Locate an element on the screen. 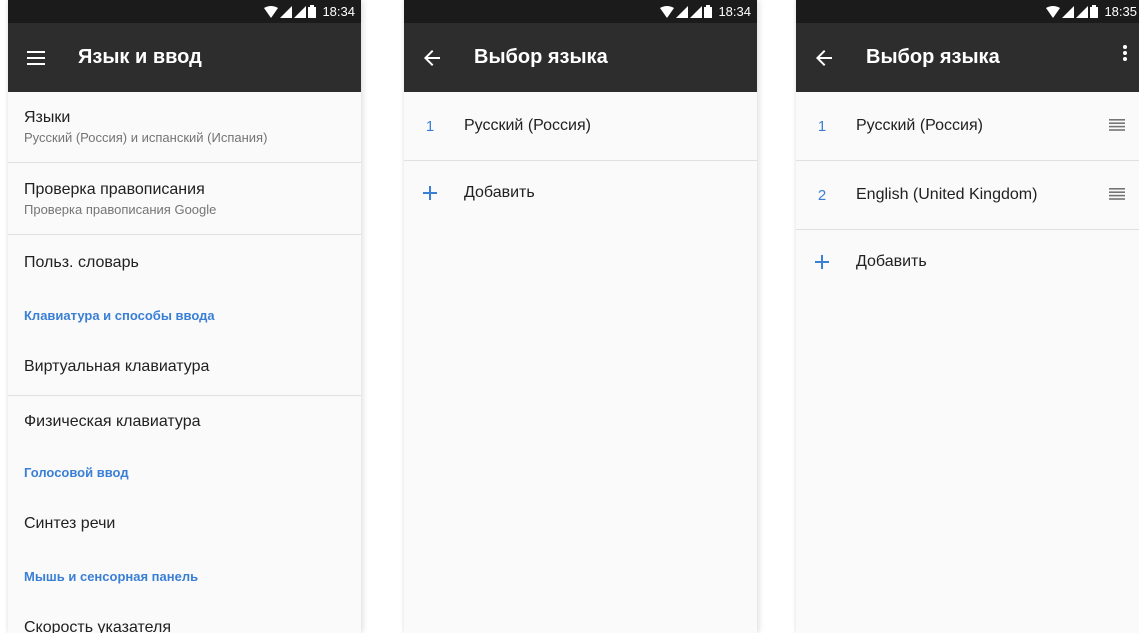 This screenshot has height=633, width=1139. setting-summary: Проверка правописания Google is located at coordinates (120, 209).